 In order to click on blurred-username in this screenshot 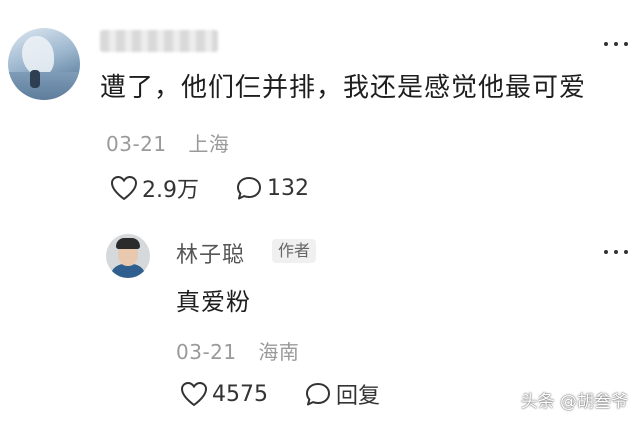, I will do `click(159, 41)`.